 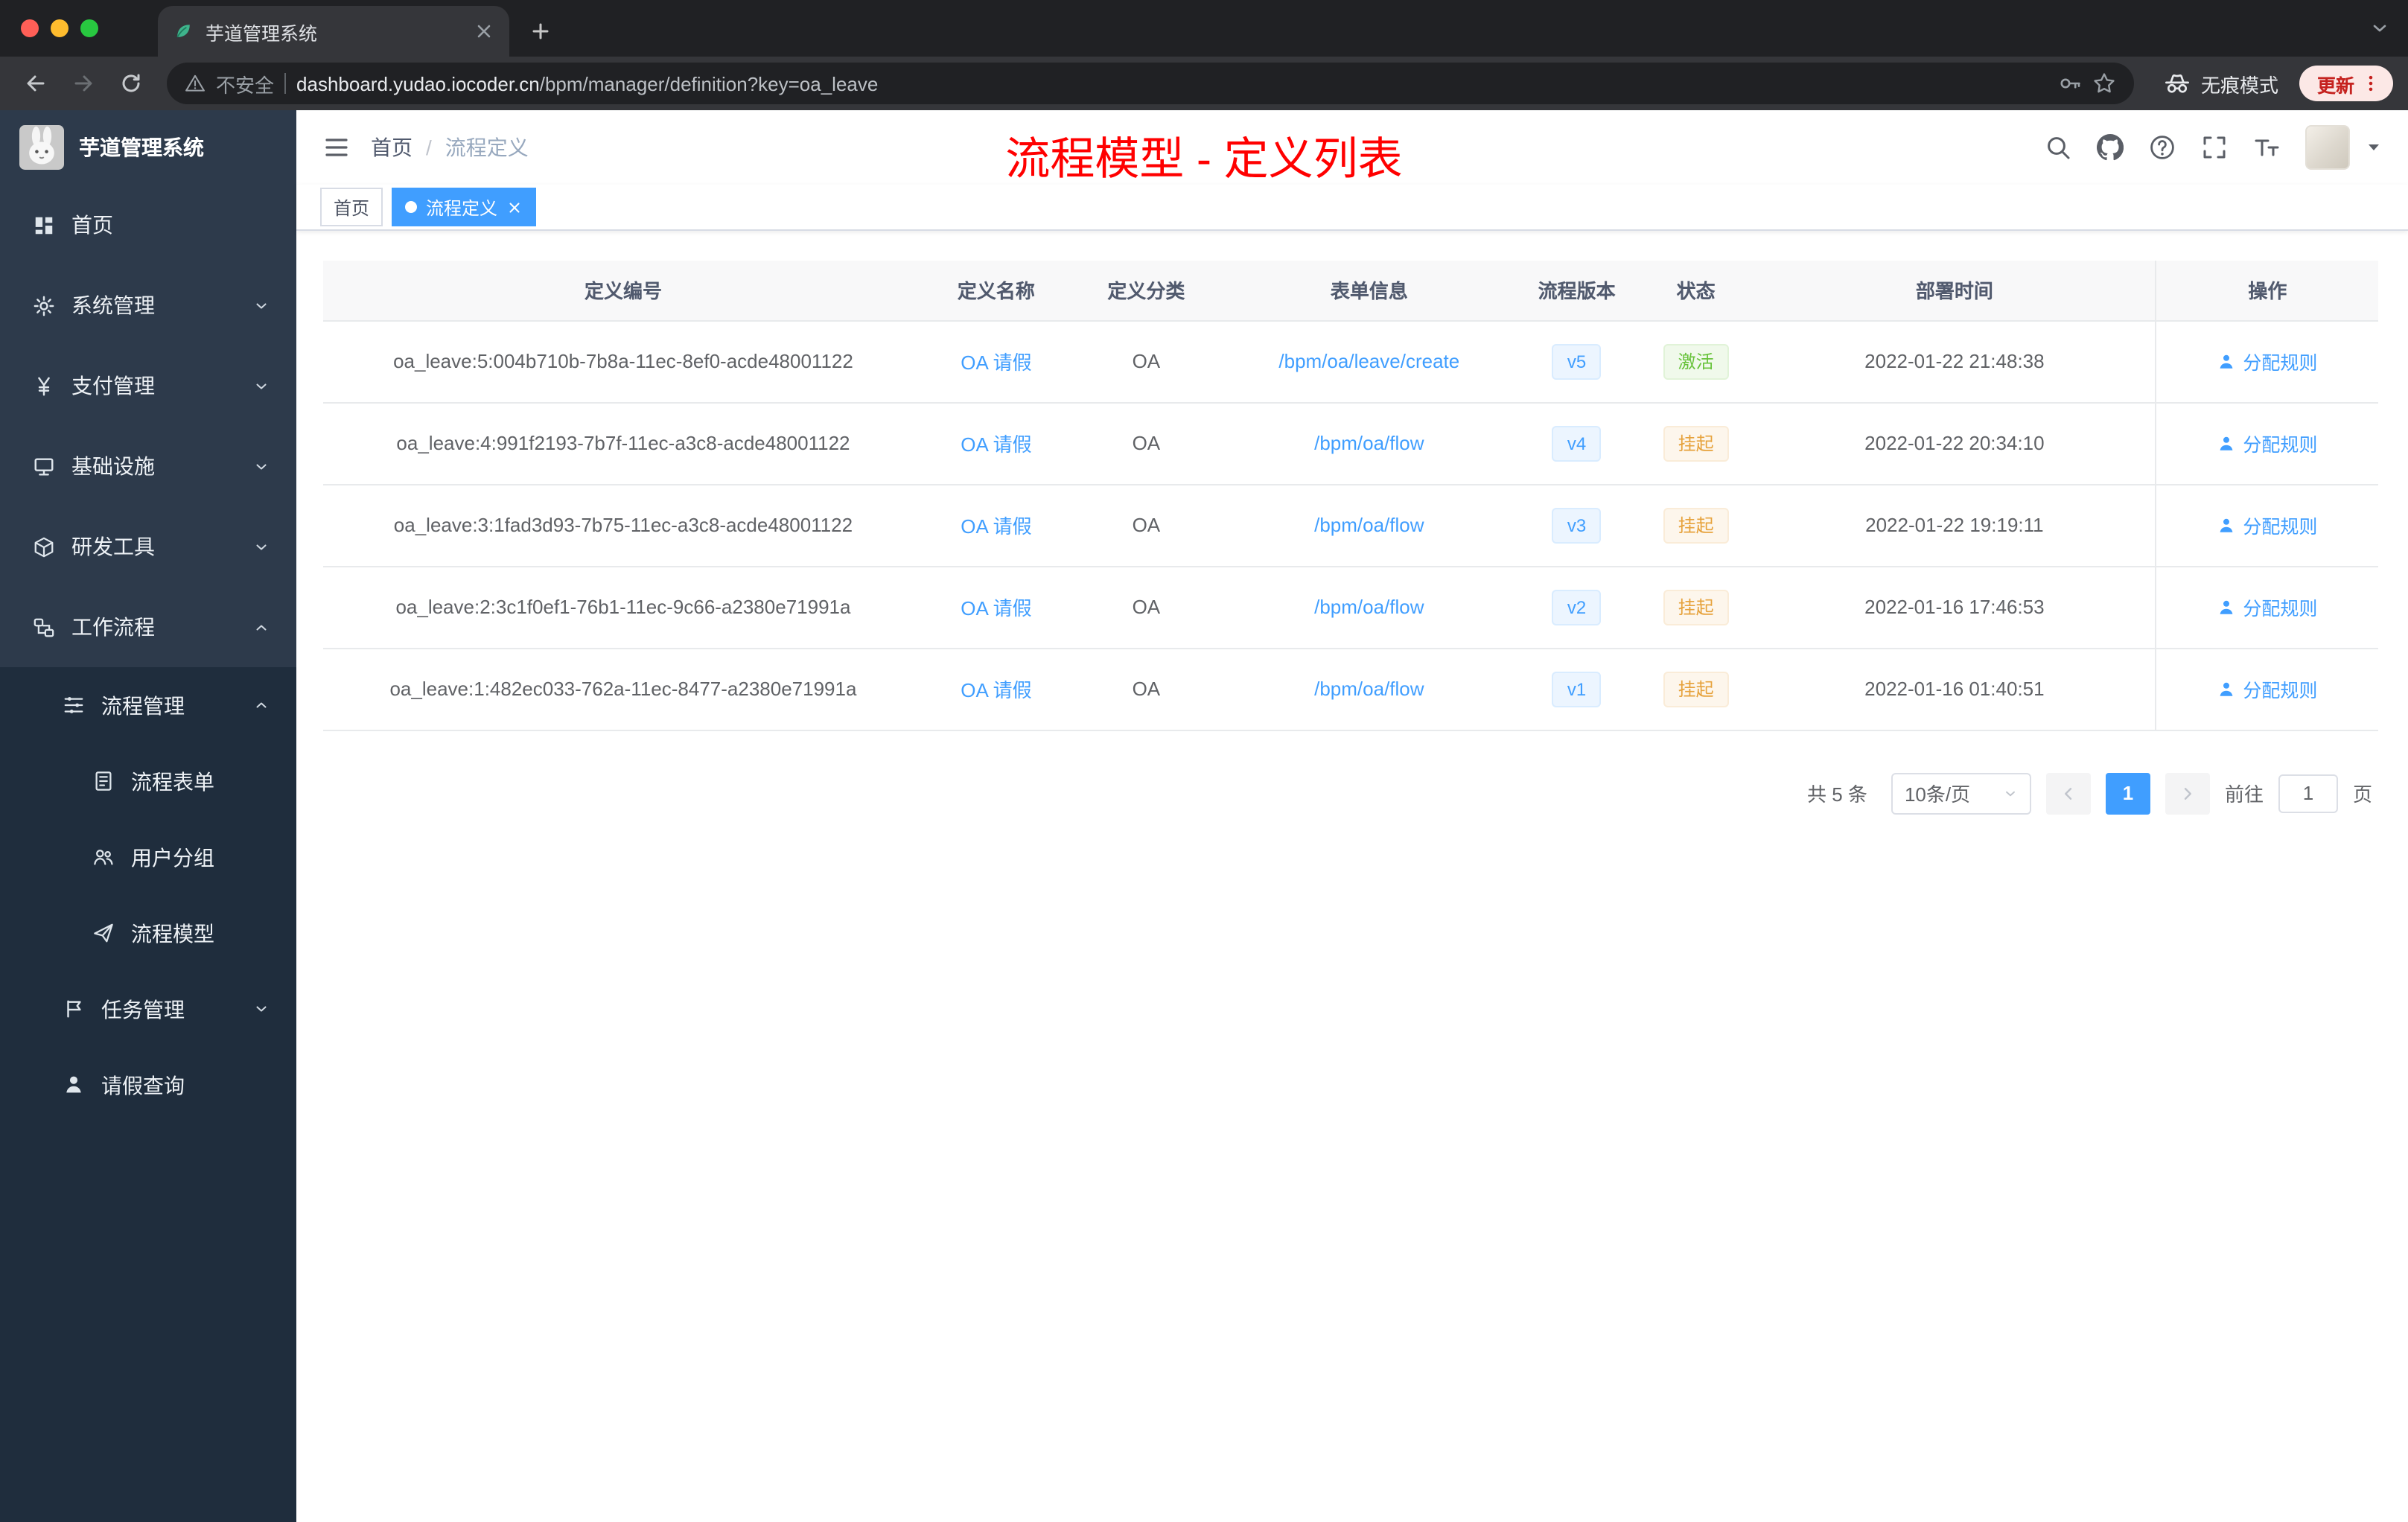 What do you see at coordinates (2068, 793) in the screenshot?
I see `prev-page-button` at bounding box center [2068, 793].